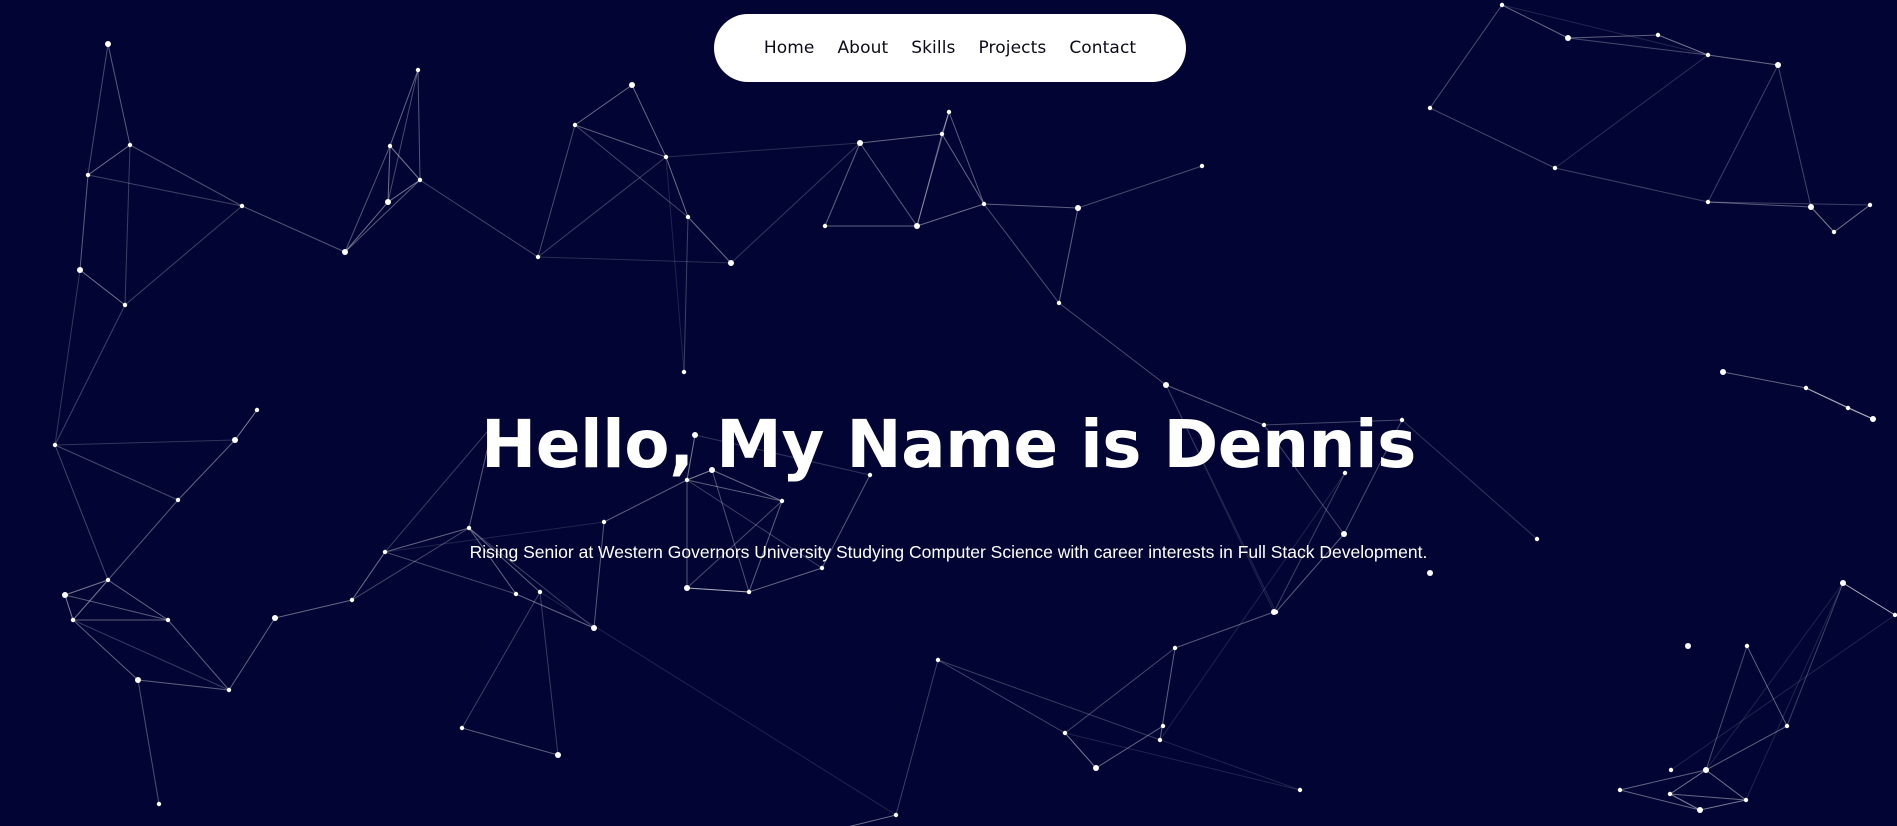 This screenshot has width=1897, height=826. I want to click on nav-link-contact: Contact, so click(1102, 48).